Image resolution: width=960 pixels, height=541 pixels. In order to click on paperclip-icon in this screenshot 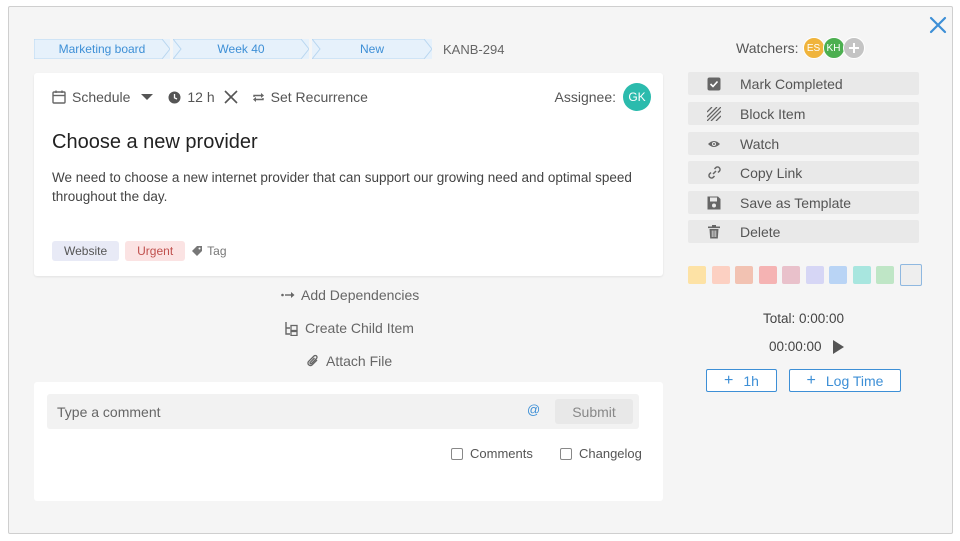, I will do `click(312, 360)`.